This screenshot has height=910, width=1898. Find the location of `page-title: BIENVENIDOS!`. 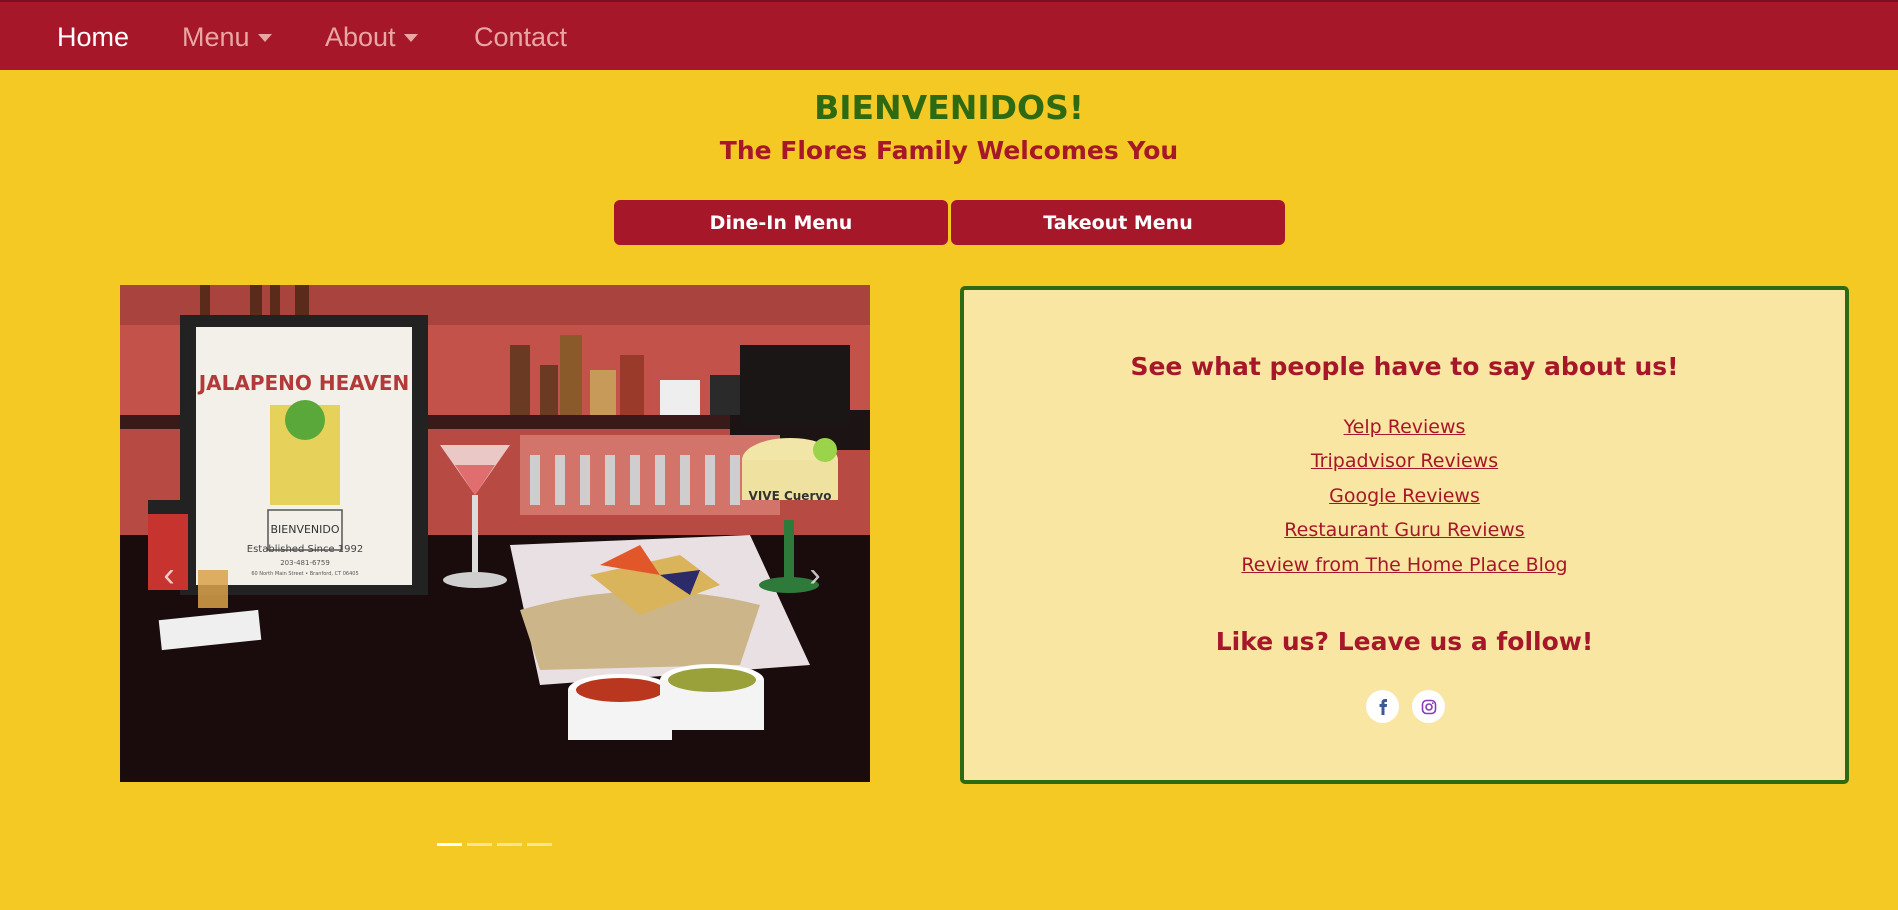

page-title: BIENVENIDOS! is located at coordinates (949, 107).